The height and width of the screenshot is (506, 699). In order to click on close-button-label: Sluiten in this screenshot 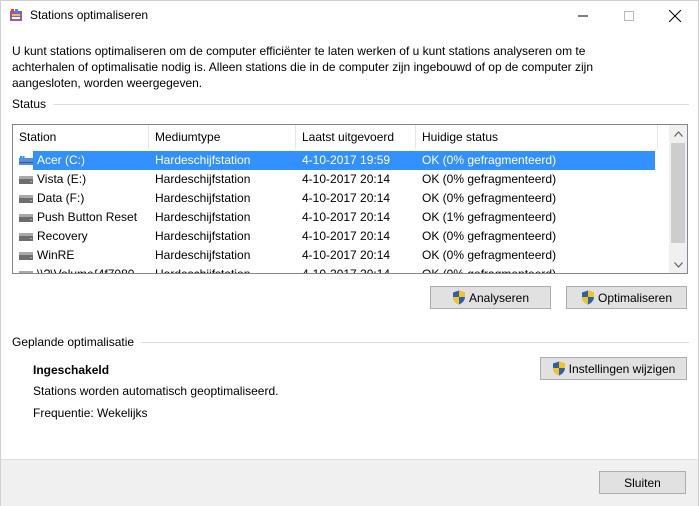, I will do `click(642, 482)`.